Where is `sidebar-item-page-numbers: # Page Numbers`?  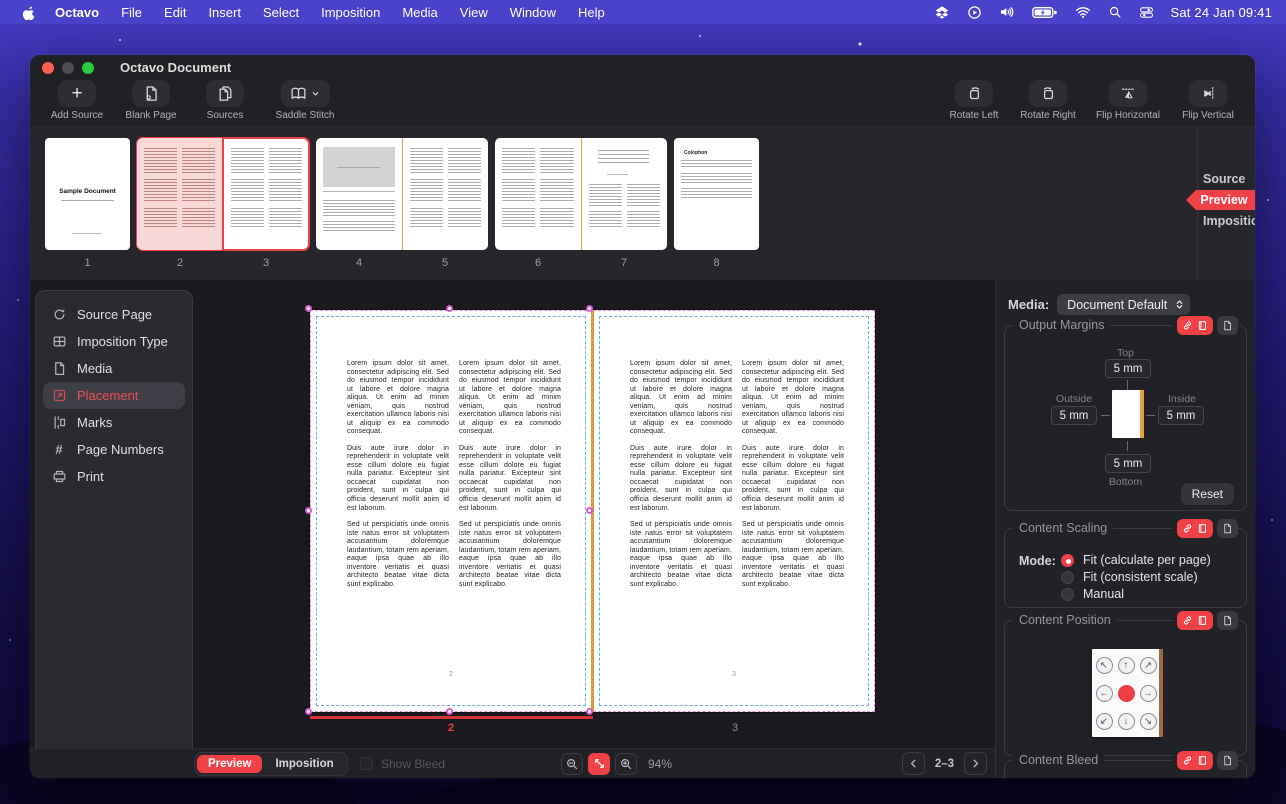
sidebar-item-page-numbers: # Page Numbers is located at coordinates (114, 449).